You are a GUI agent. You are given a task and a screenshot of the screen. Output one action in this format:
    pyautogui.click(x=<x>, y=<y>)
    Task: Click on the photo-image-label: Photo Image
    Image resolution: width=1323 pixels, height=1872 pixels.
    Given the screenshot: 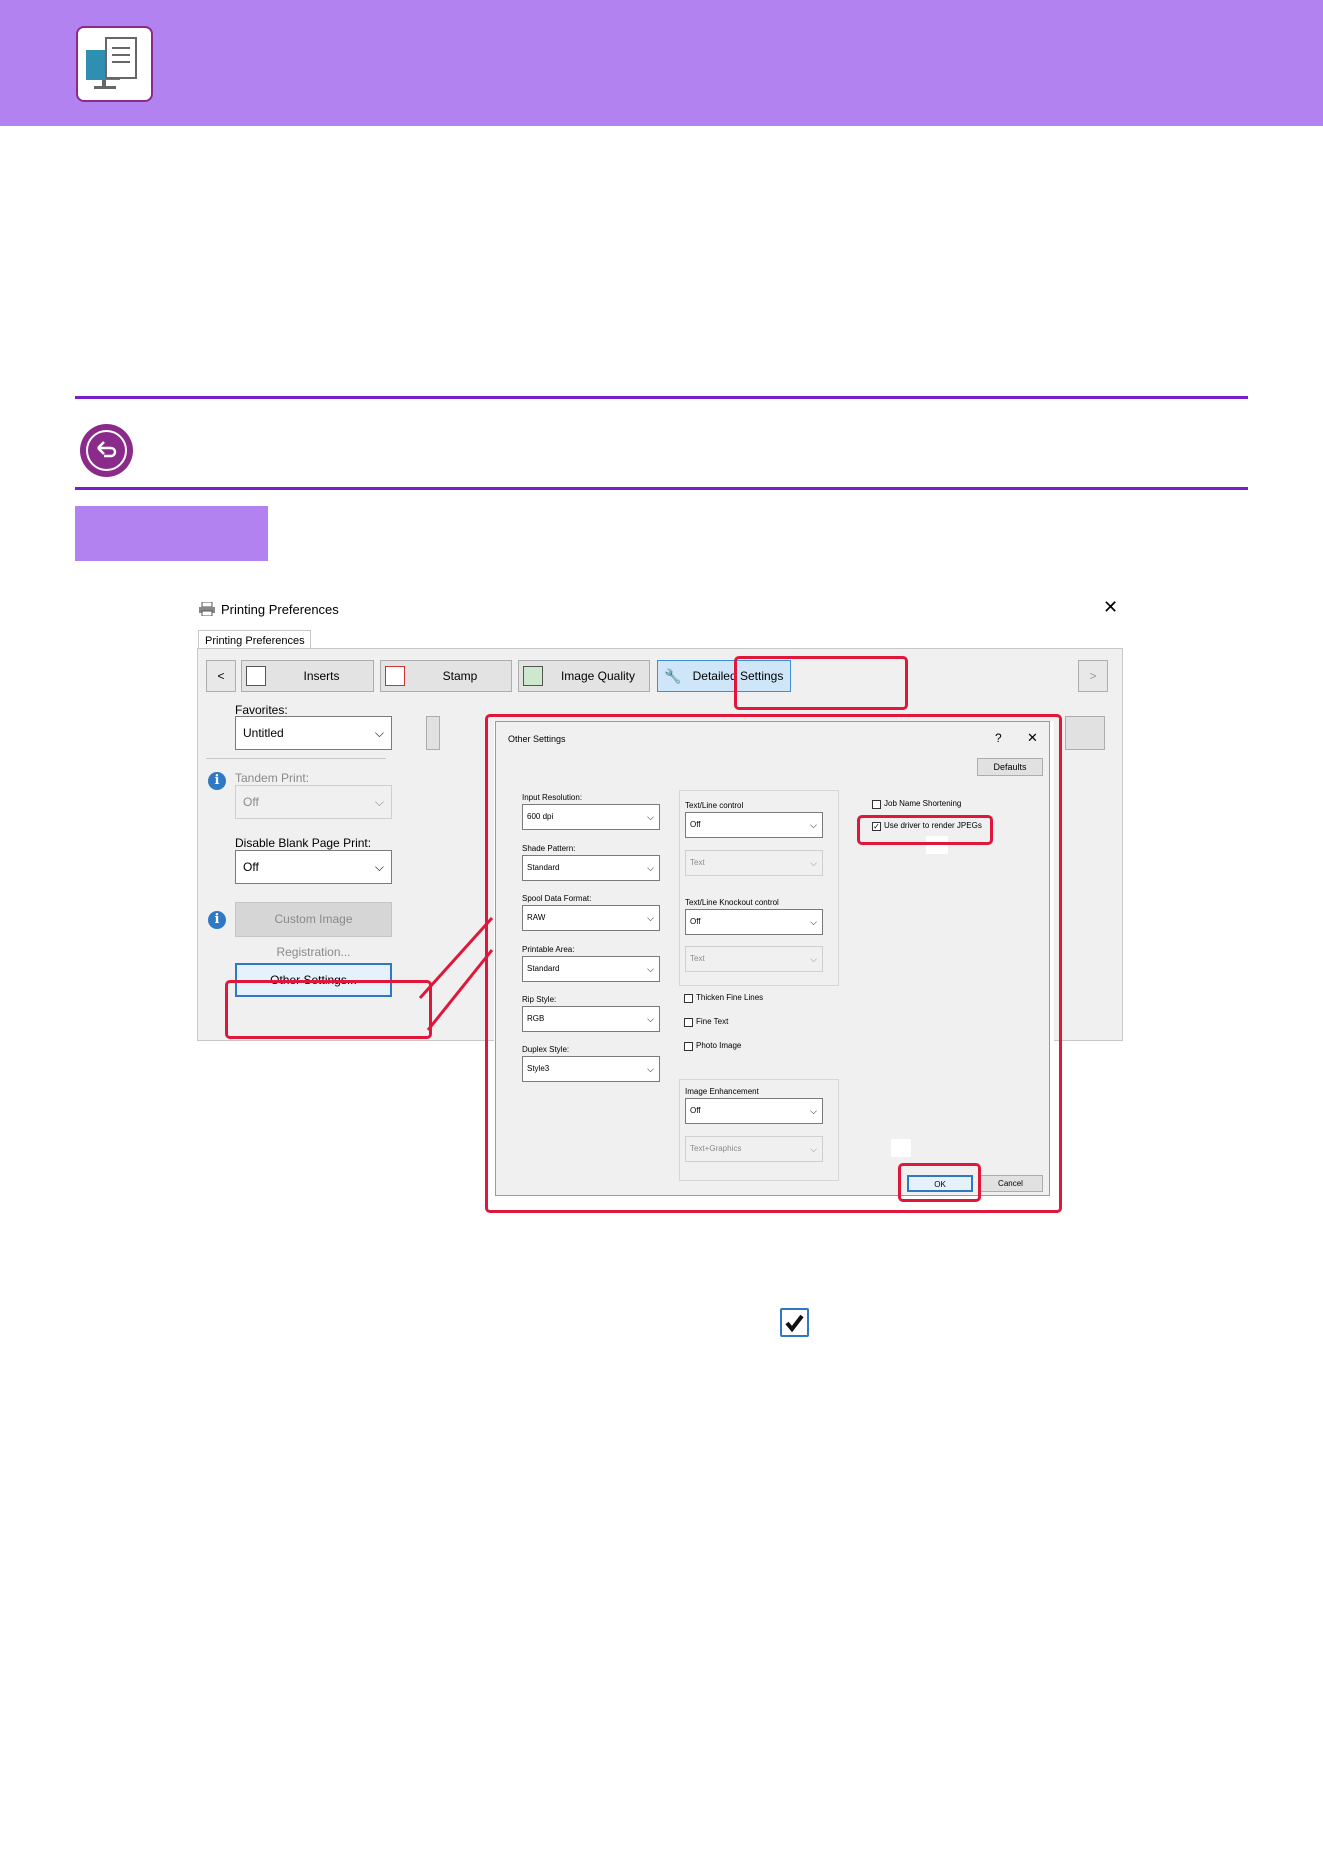 What is the action you would take?
    pyautogui.click(x=719, y=1045)
    